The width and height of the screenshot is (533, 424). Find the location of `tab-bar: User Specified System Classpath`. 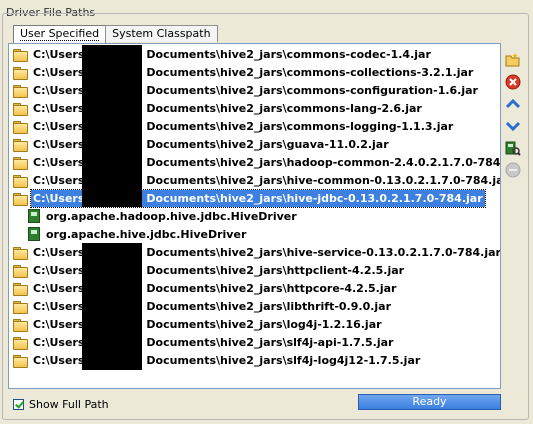

tab-bar: User Specified System Classpath is located at coordinates (115, 34).